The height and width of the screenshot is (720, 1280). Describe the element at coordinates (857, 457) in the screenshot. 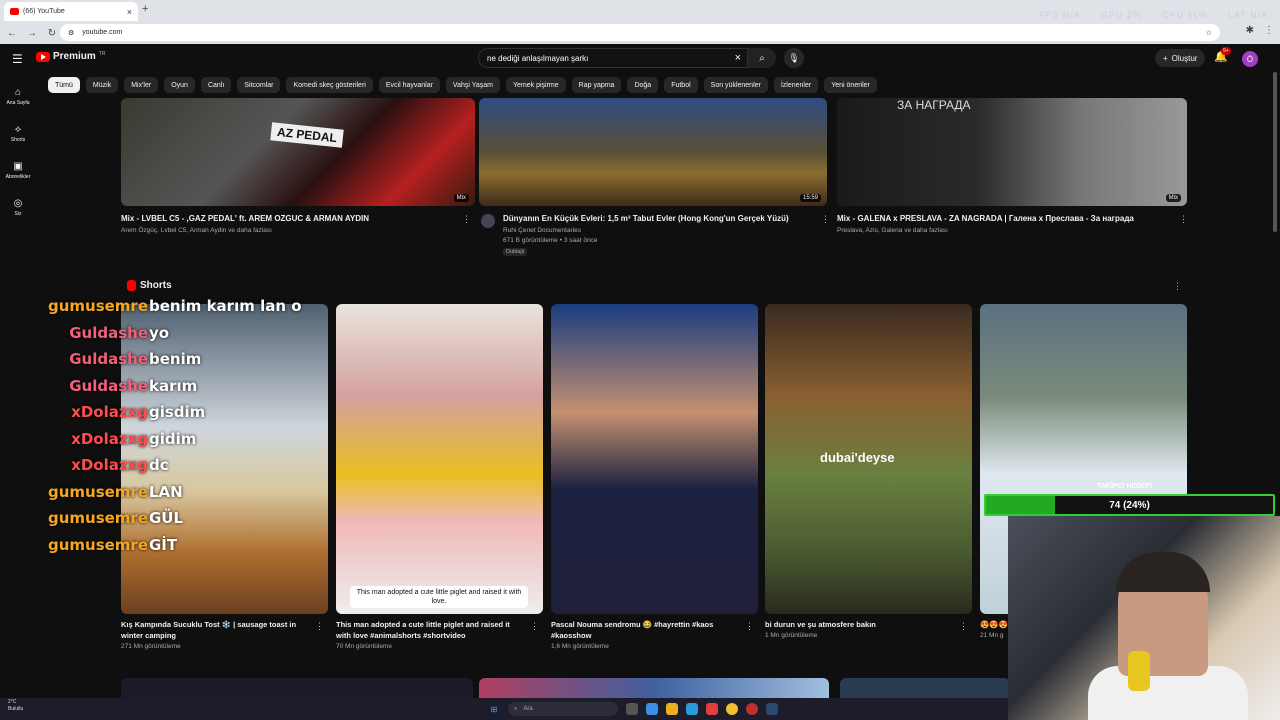

I see `short-overlay-text: dubai'deyse` at that location.